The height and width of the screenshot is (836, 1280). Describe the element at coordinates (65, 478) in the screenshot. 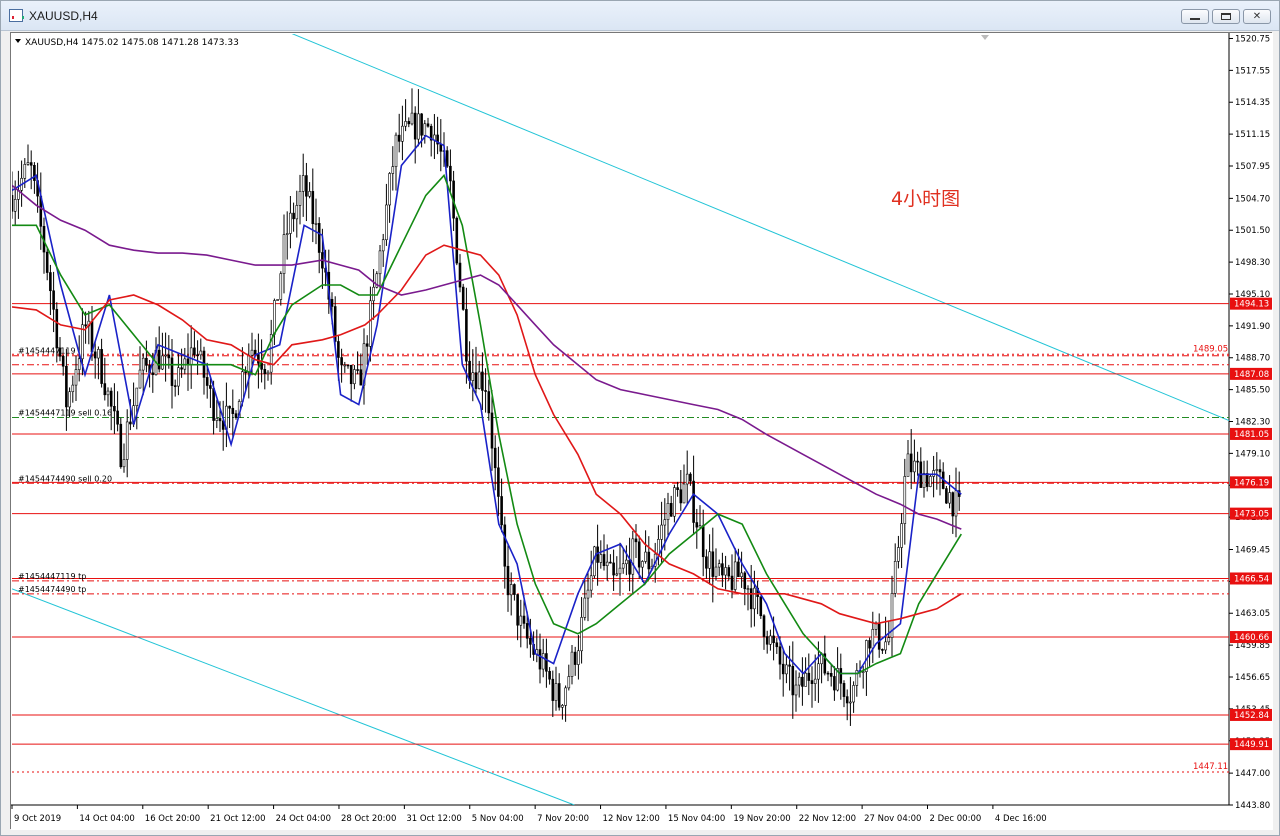

I see `trade-label-3: #1454474490 sell 0.20` at that location.